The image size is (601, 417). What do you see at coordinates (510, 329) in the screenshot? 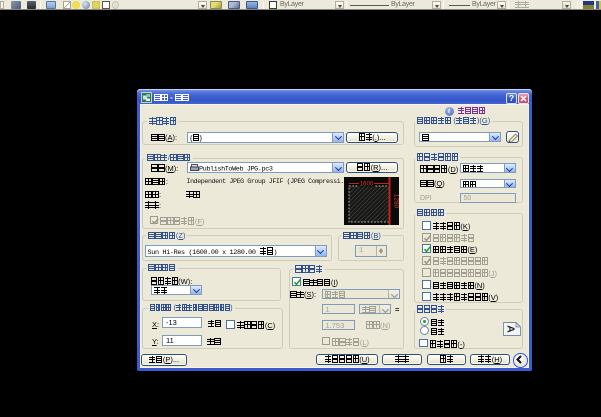
I see `svg-text: A` at bounding box center [510, 329].